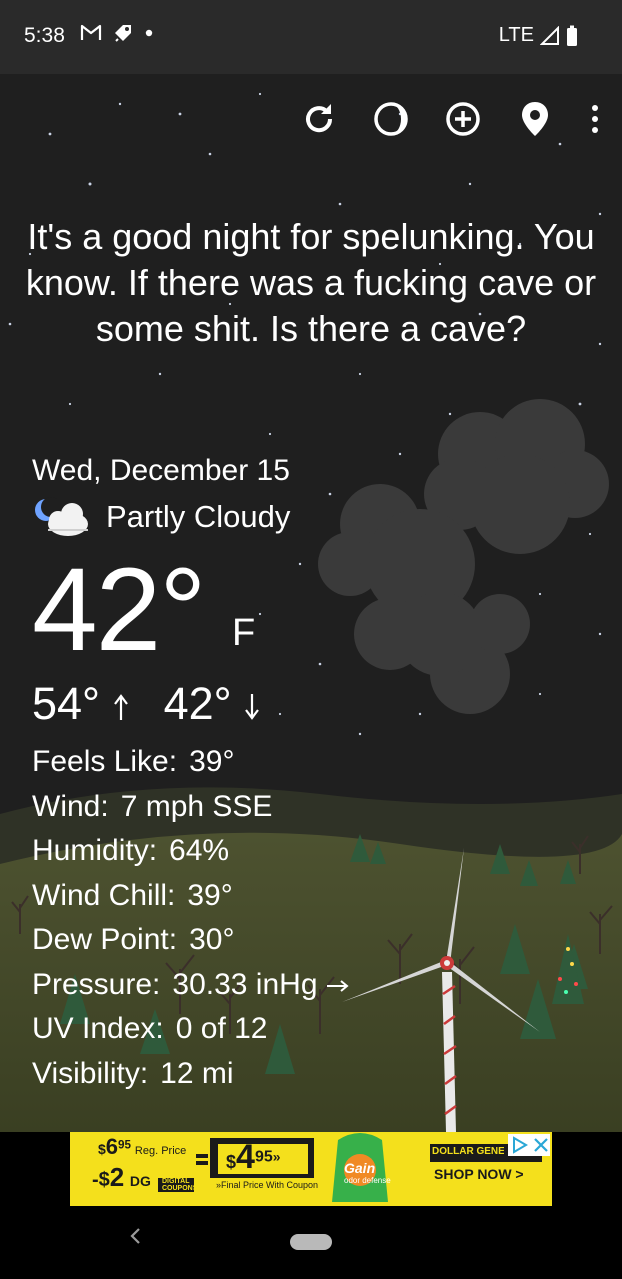  I want to click on detail-label: Dew Point:, so click(105, 939).